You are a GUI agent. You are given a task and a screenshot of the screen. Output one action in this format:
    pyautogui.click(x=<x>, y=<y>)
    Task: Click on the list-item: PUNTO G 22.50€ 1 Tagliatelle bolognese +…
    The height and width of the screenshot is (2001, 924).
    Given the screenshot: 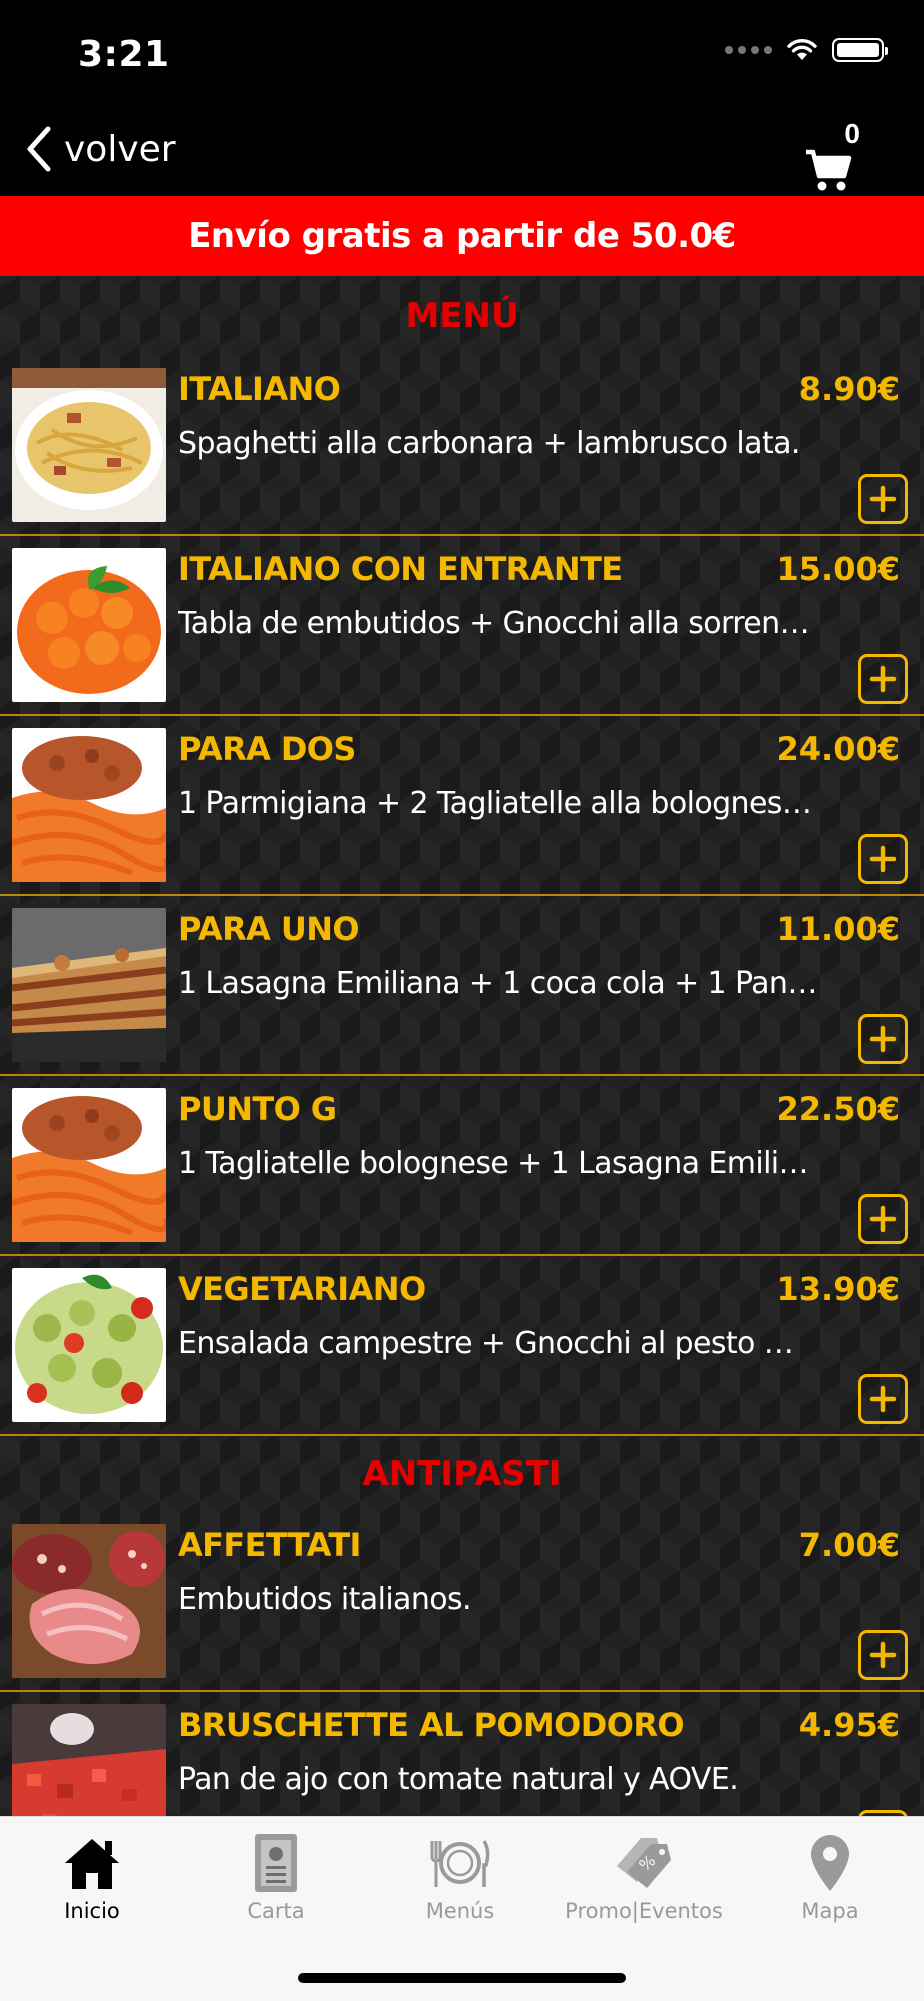 What is the action you would take?
    pyautogui.click(x=462, y=1166)
    